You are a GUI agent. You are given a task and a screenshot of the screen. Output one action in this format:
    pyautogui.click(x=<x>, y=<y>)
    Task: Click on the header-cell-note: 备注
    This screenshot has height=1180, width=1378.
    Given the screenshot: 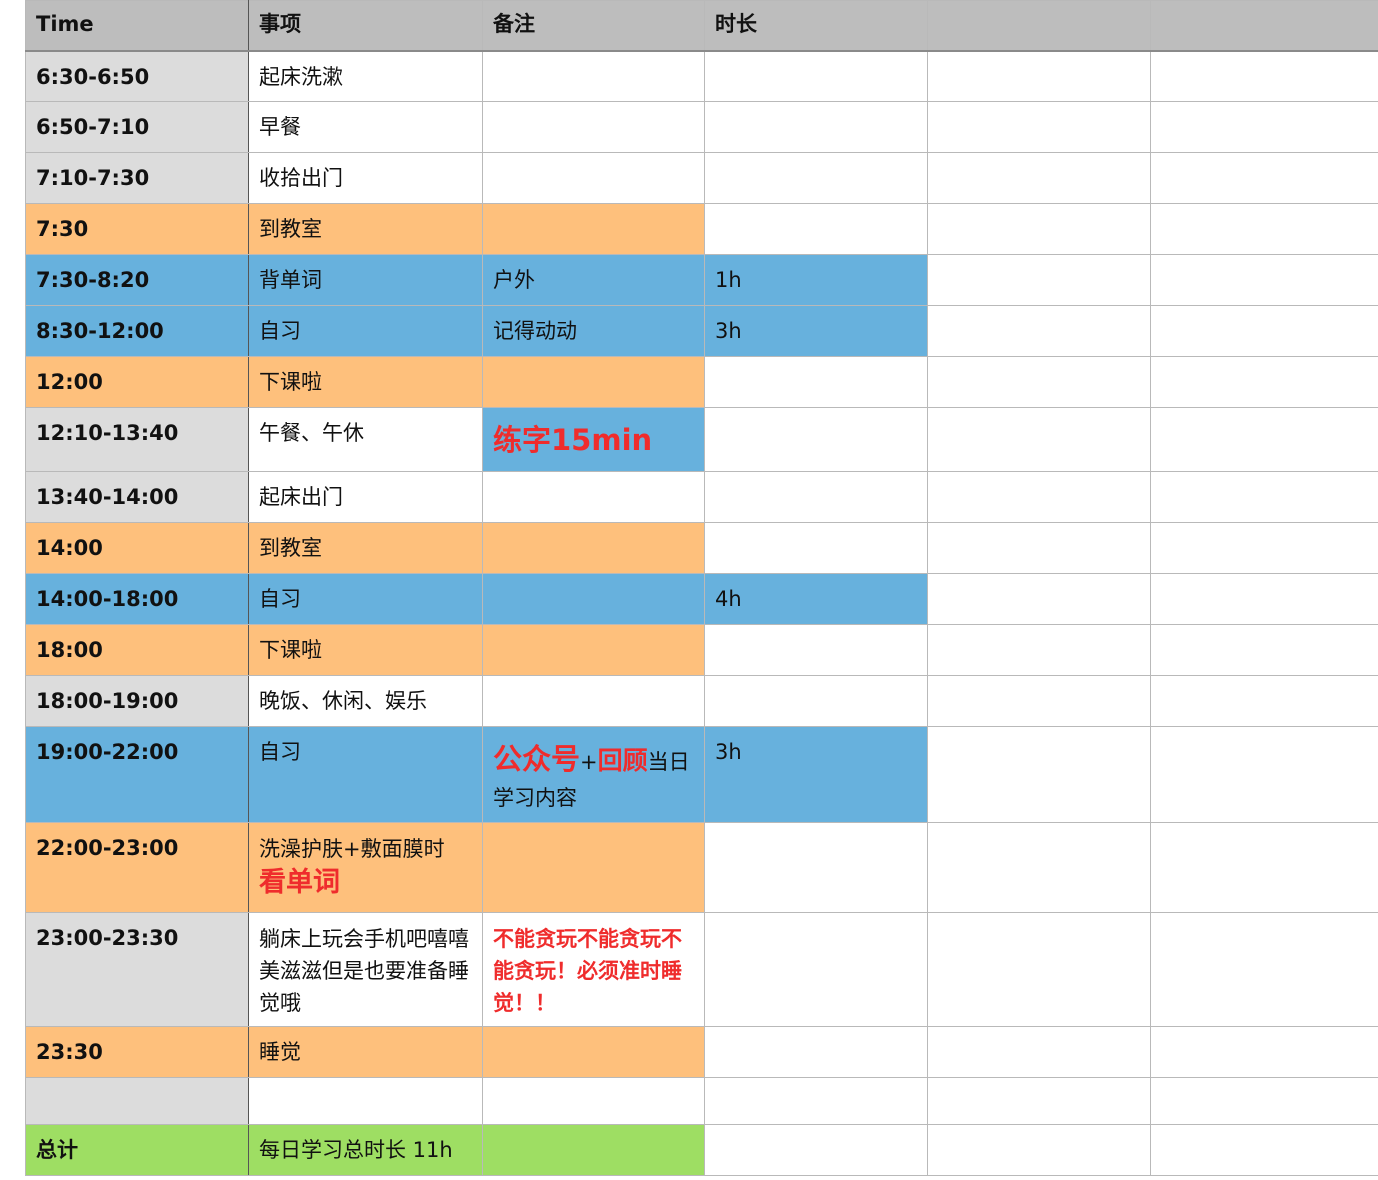 What is the action you would take?
    pyautogui.click(x=593, y=26)
    